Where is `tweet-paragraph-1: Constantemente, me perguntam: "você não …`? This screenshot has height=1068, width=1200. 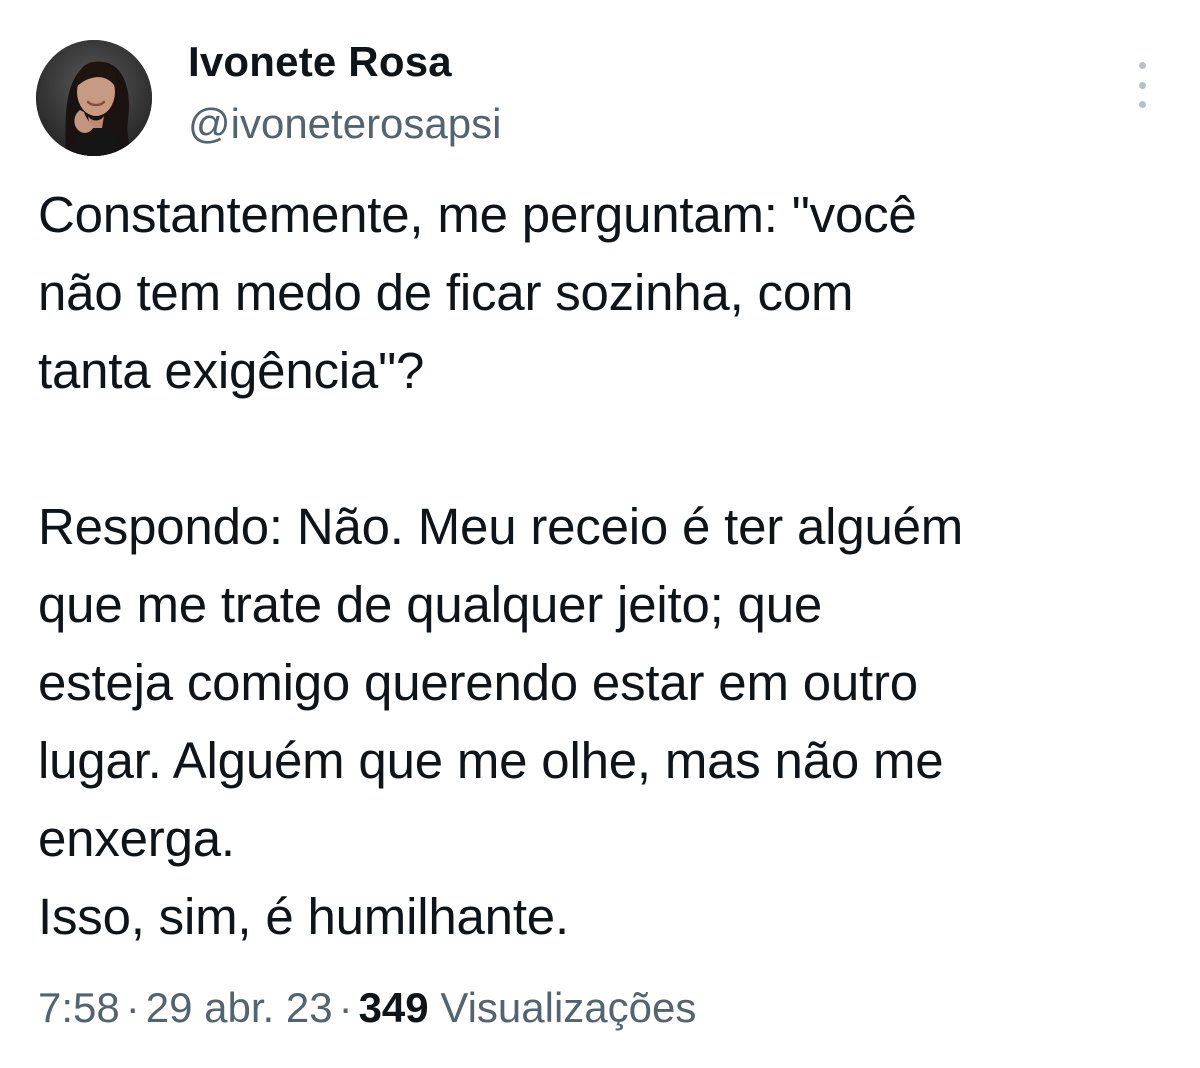 tweet-paragraph-1: Constantemente, me perguntam: "você não … is located at coordinates (477, 292).